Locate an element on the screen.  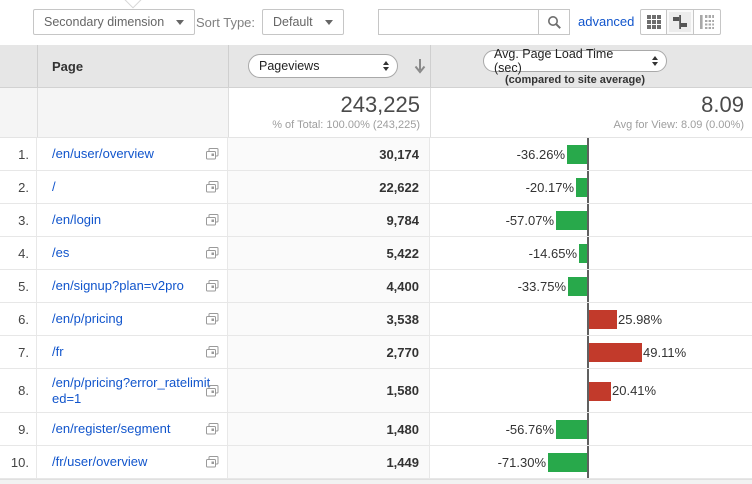
avg-load-time-value: 8.09 is located at coordinates (722, 104).